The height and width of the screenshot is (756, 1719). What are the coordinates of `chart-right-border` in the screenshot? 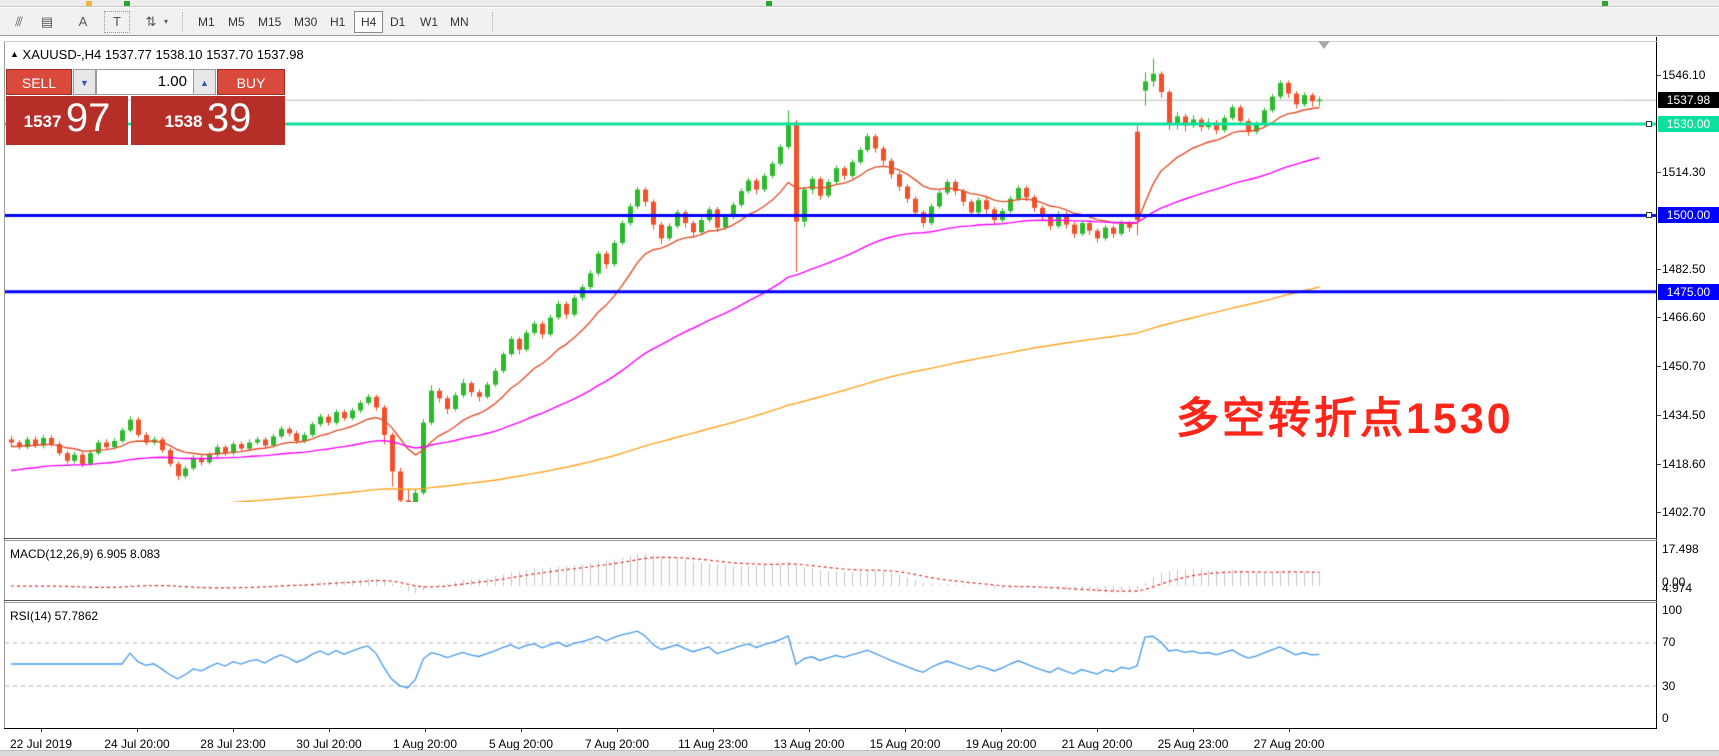 It's located at (1656, 382).